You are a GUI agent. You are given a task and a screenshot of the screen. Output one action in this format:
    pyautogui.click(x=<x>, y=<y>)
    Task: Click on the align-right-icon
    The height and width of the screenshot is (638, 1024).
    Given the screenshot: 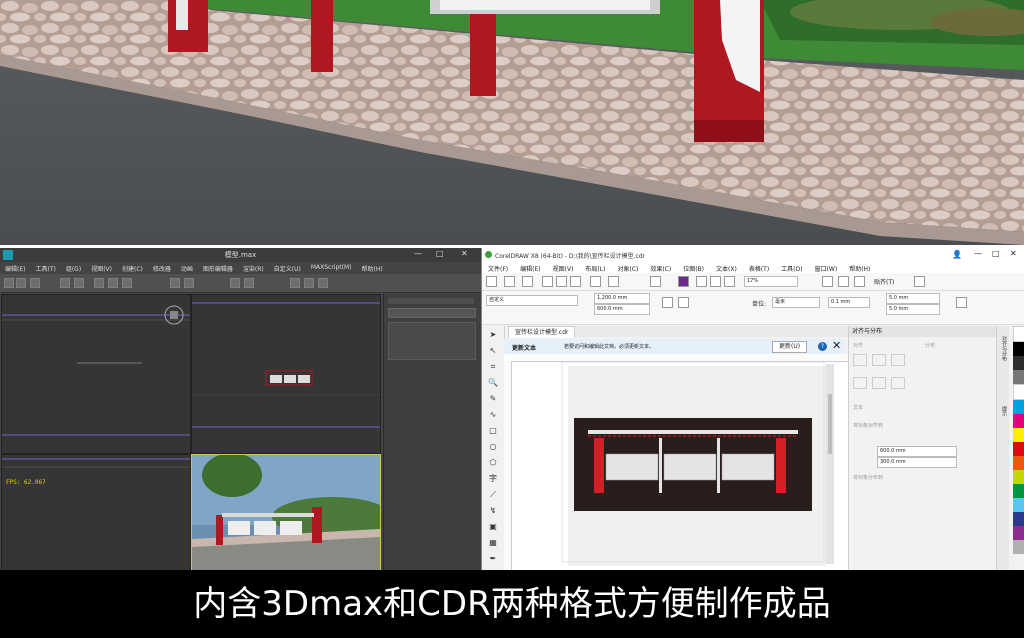 What is the action you would take?
    pyautogui.click(x=898, y=360)
    